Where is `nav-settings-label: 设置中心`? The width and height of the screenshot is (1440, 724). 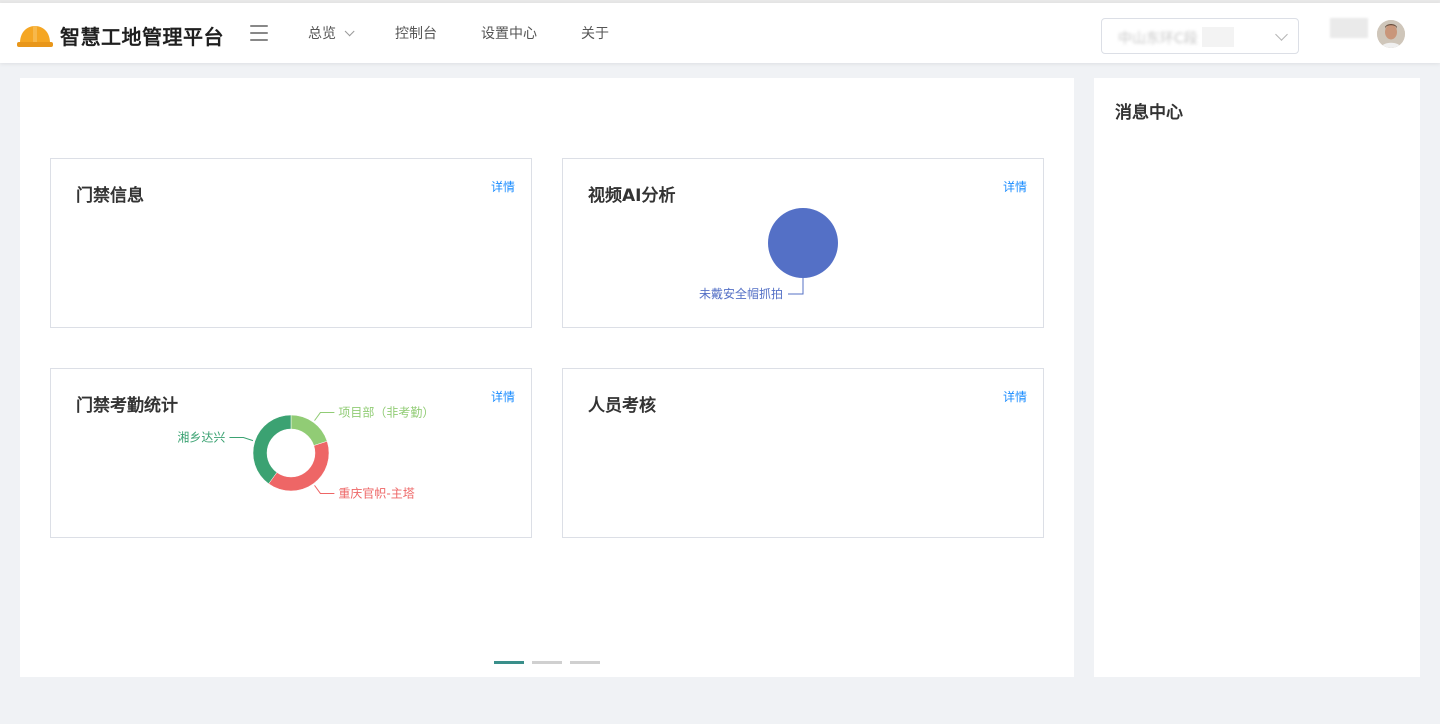 nav-settings-label: 设置中心 is located at coordinates (509, 34).